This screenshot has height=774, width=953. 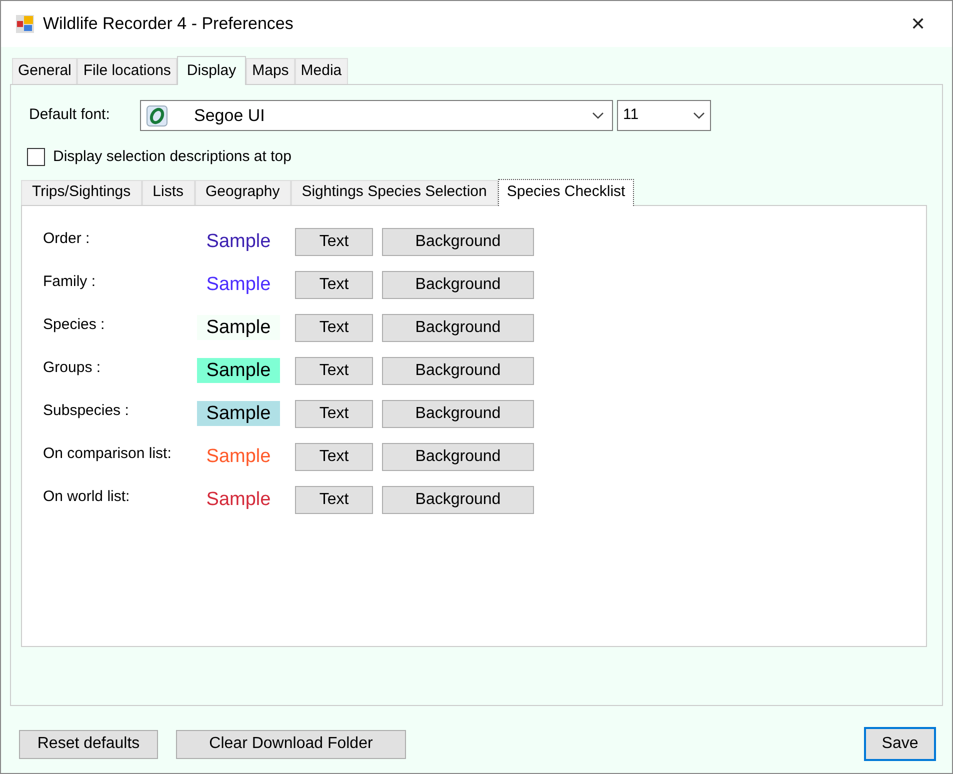 I want to click on style-label: Family :, so click(x=69, y=282).